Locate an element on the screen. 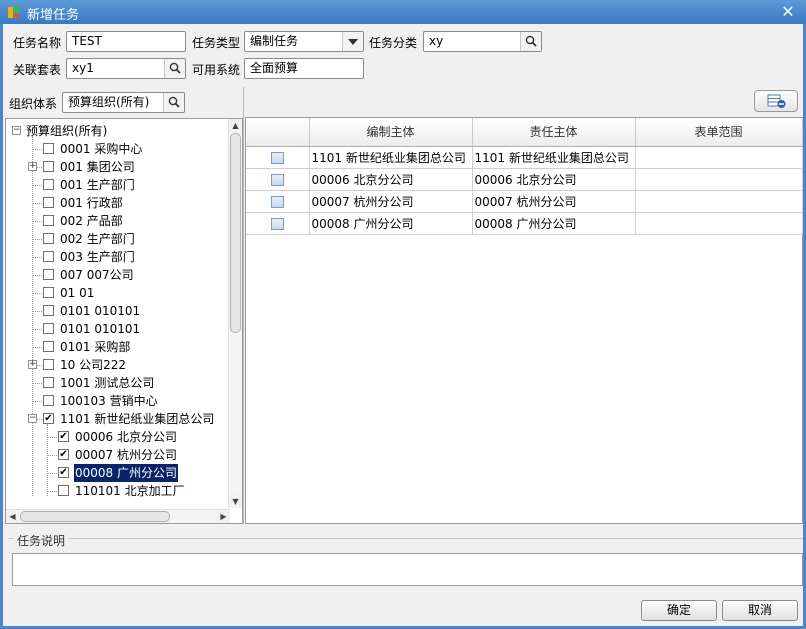 Image resolution: width=806 pixels, height=629 pixels. responsible-entity-cell: 00007 杭州分公司 is located at coordinates (554, 201).